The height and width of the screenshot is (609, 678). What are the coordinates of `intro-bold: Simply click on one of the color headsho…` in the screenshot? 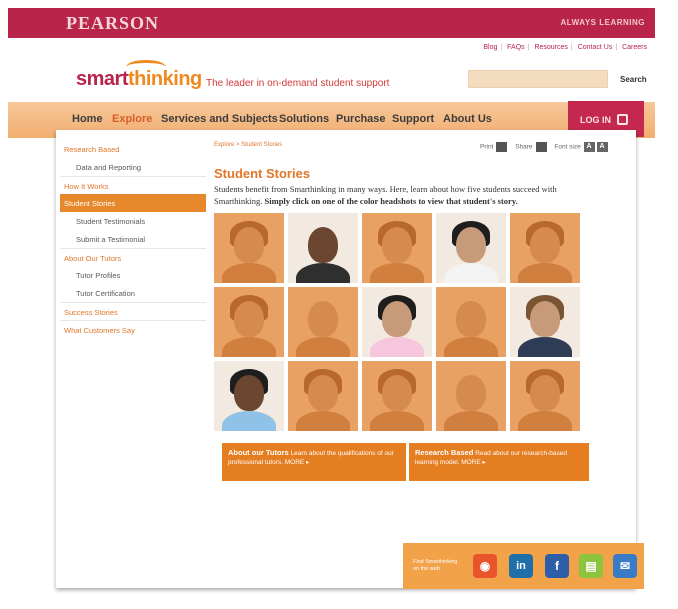 It's located at (391, 201).